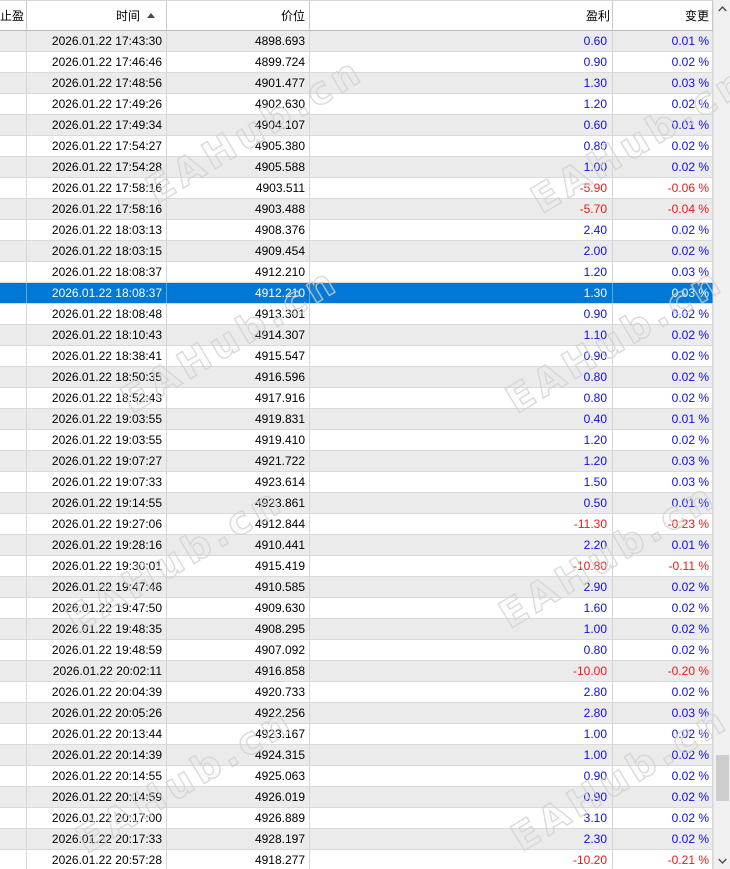 The width and height of the screenshot is (730, 869). I want to click on table-row: 2026.01.22 19:28:16 4910.441 2.20 0.01 %, so click(356, 545).